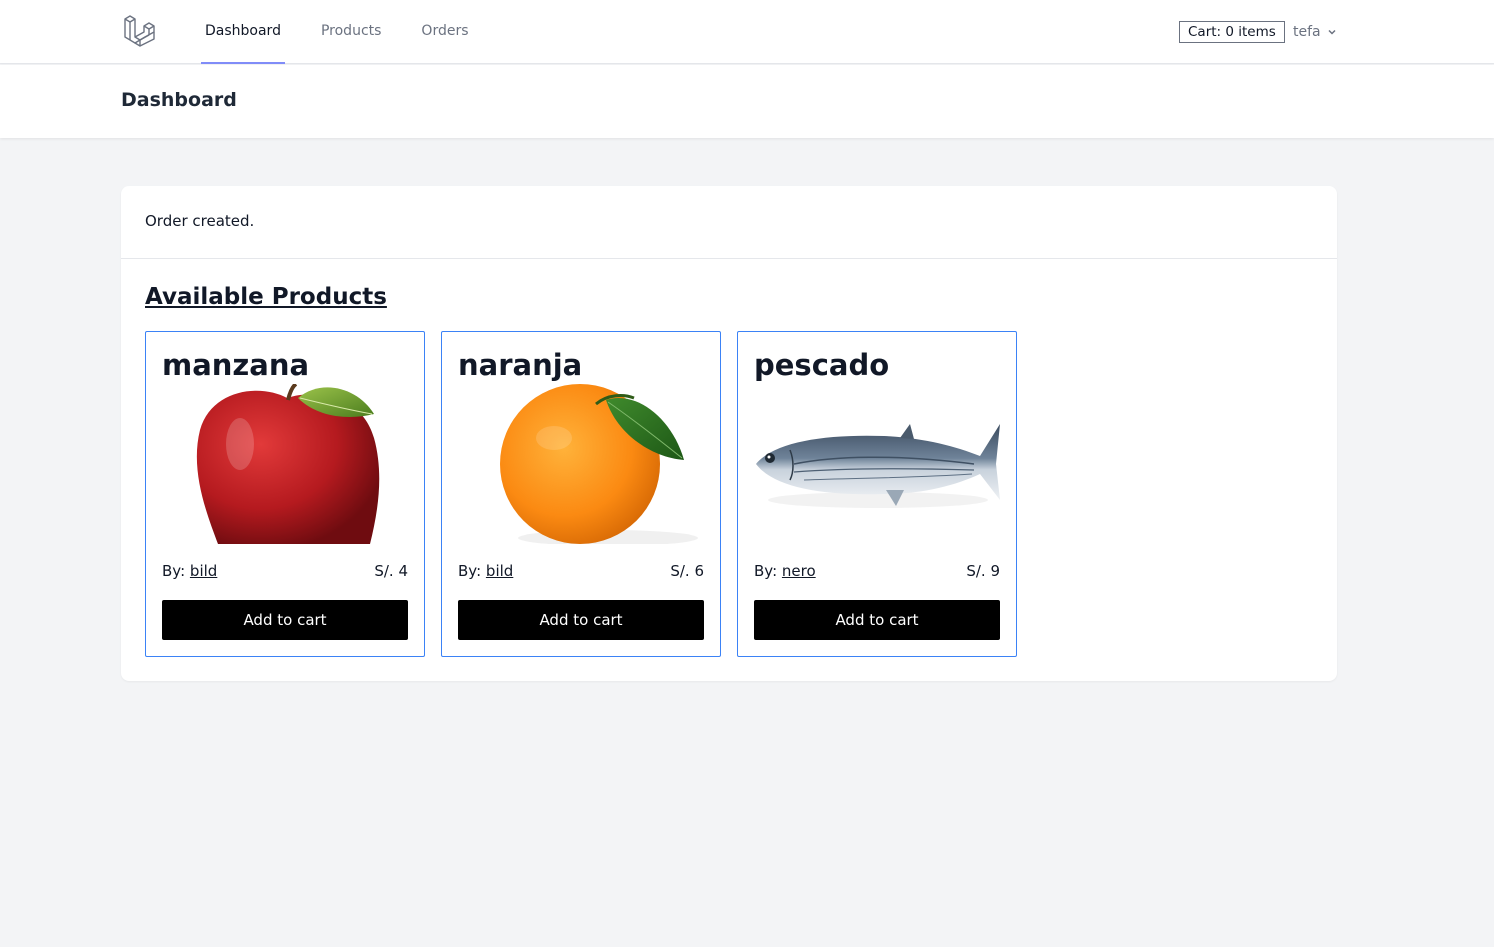  I want to click on chevron-down-icon, so click(1332, 32).